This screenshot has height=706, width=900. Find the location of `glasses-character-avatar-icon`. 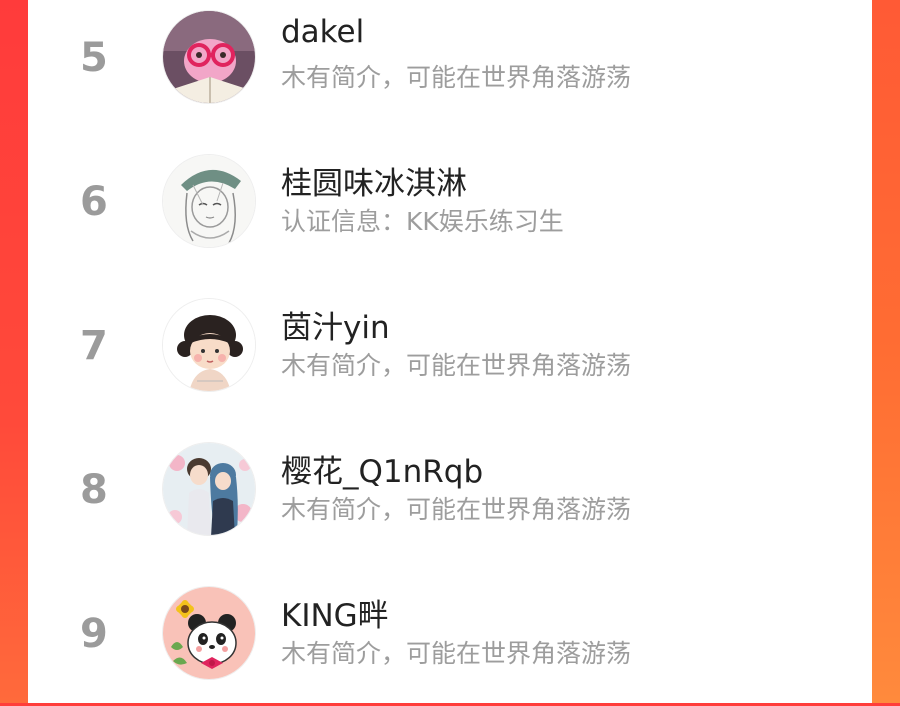

glasses-character-avatar-icon is located at coordinates (209, 57).